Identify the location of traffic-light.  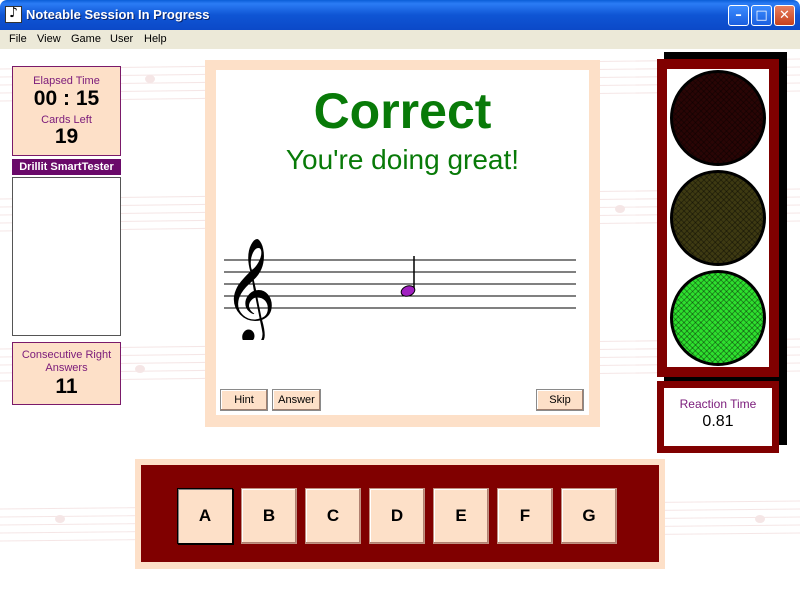
(718, 218).